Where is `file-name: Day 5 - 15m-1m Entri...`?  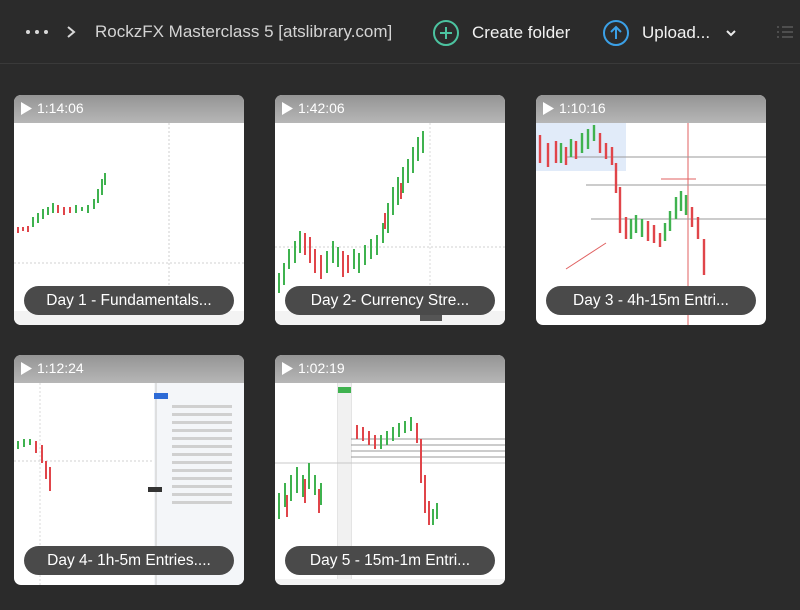
file-name: Day 5 - 15m-1m Entri... is located at coordinates (390, 560).